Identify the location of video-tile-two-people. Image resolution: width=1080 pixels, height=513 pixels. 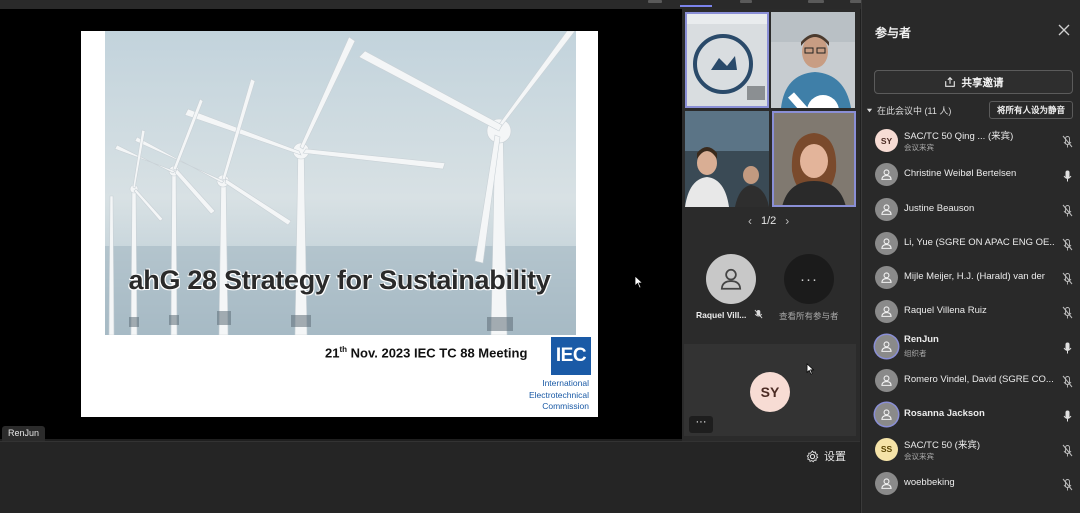
(727, 159).